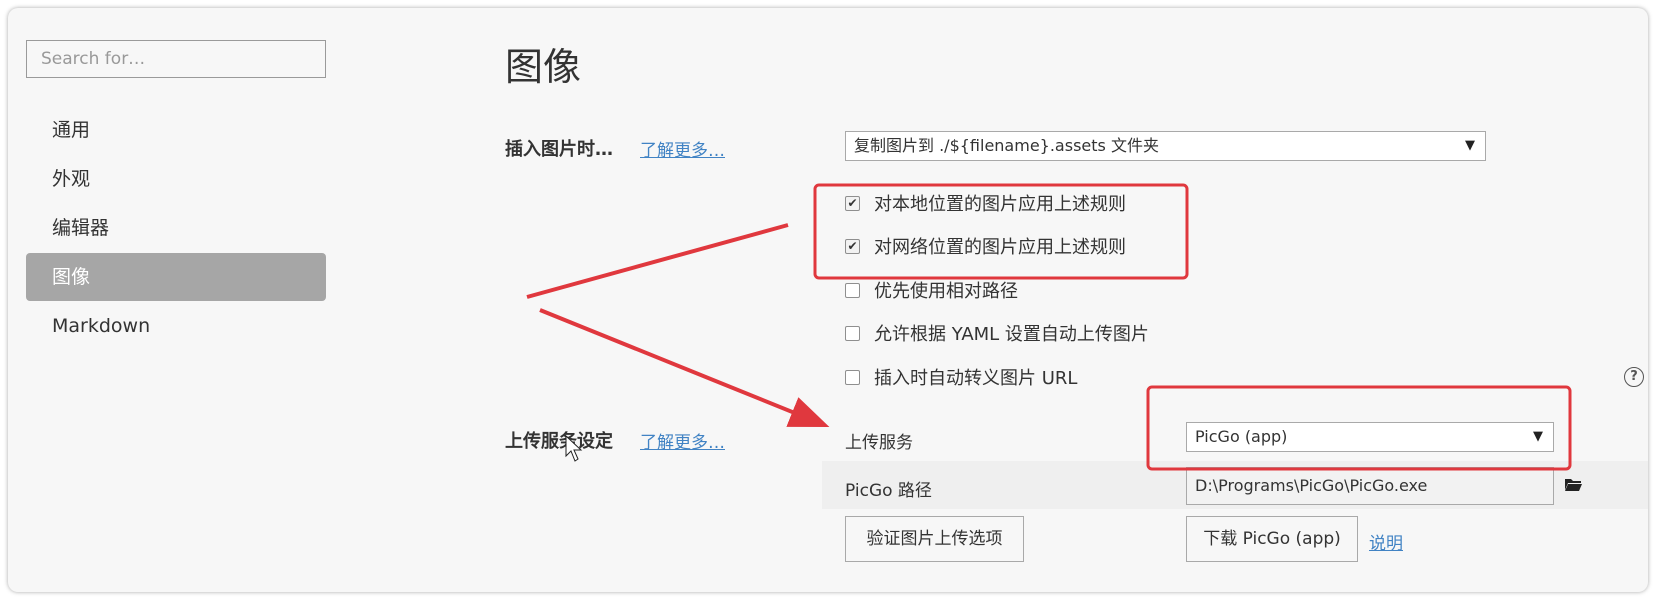 The width and height of the screenshot is (1656, 600). Describe the element at coordinates (852, 203) in the screenshot. I see `checkbox-local-images: ✔` at that location.